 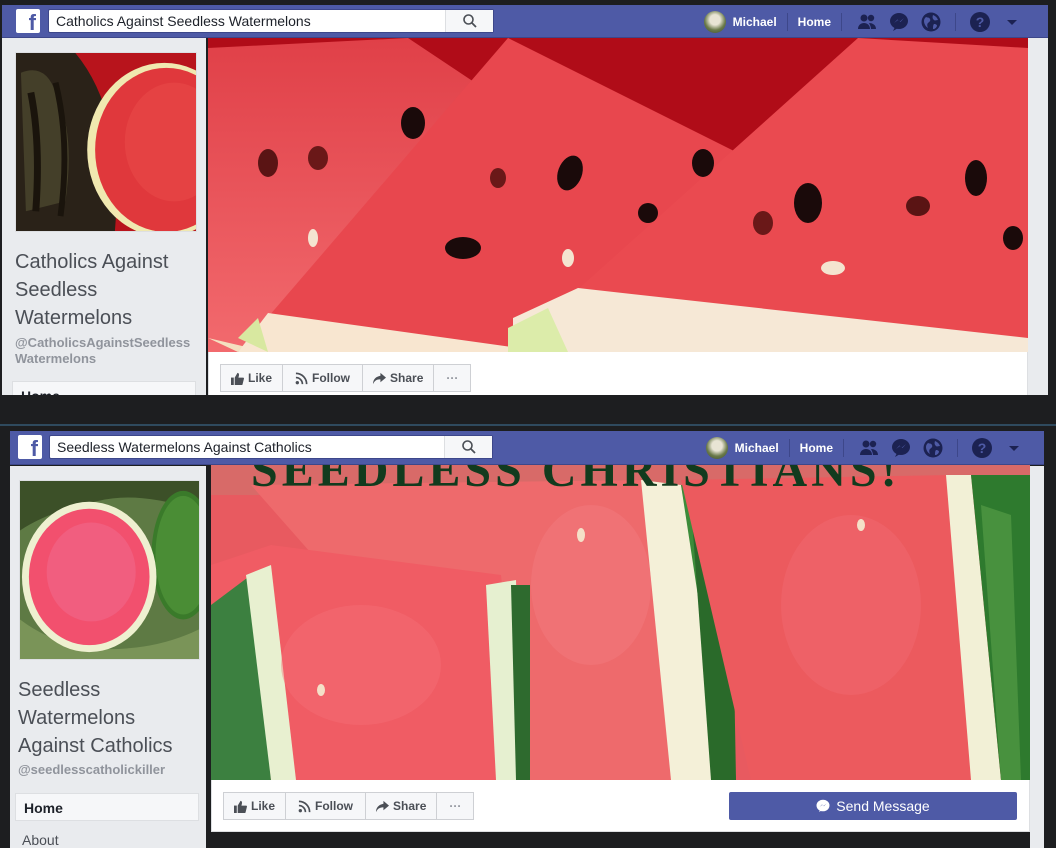 What do you see at coordinates (92, 262) in the screenshot?
I see `page-name-line: Catholics Against` at bounding box center [92, 262].